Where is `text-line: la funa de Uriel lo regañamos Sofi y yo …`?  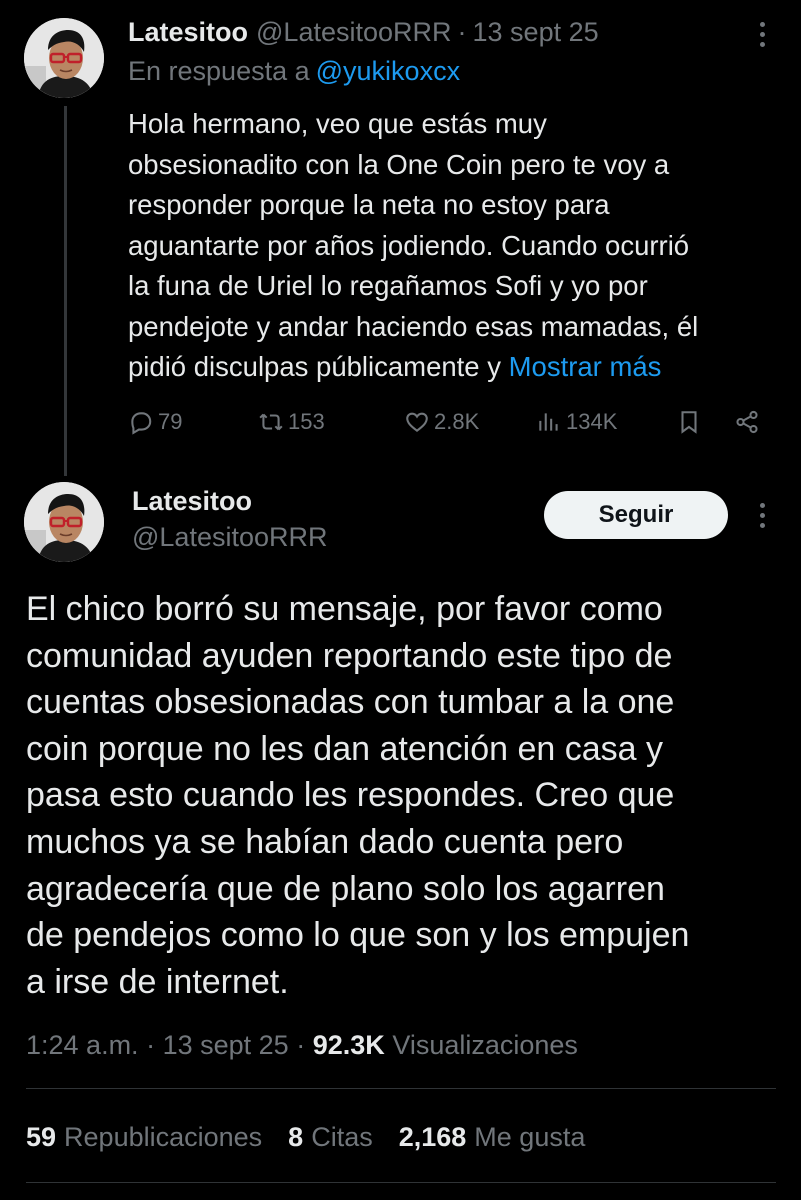 text-line: la funa de Uriel lo regañamos Sofi y yo … is located at coordinates (388, 285).